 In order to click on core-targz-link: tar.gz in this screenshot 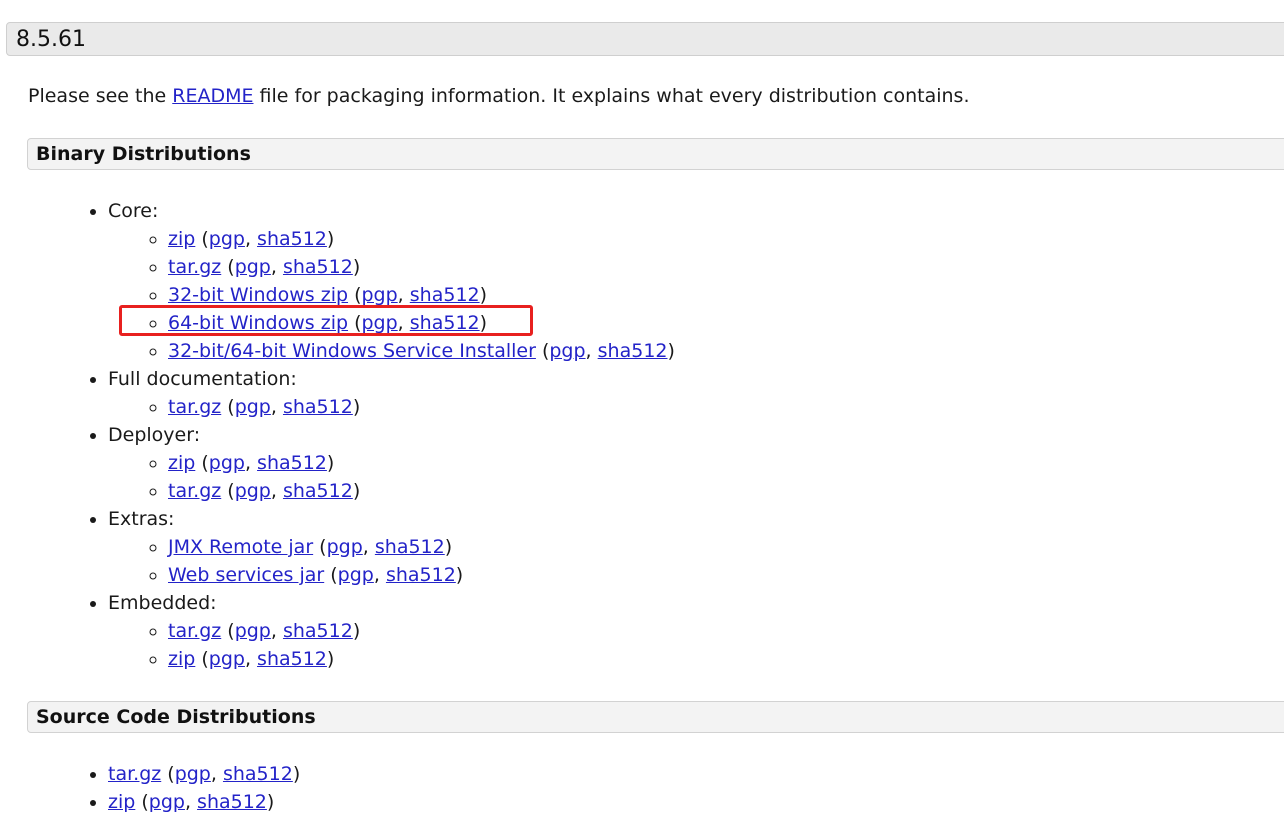, I will do `click(194, 267)`.